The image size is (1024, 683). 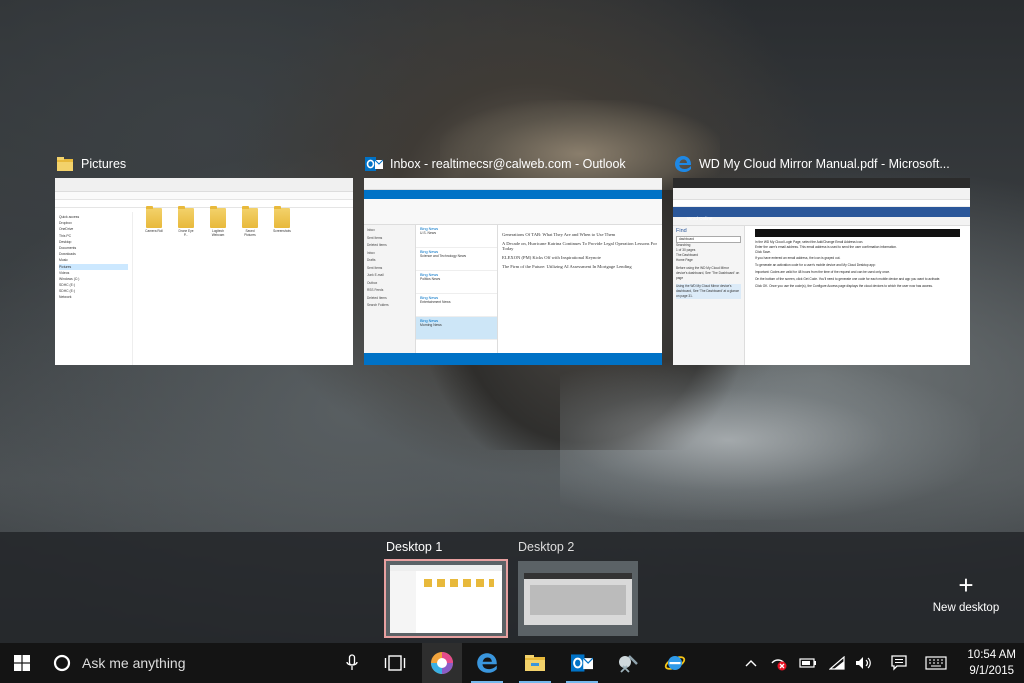 What do you see at coordinates (821, 214) in the screenshot?
I see `word-online-bar: Word Online` at bounding box center [821, 214].